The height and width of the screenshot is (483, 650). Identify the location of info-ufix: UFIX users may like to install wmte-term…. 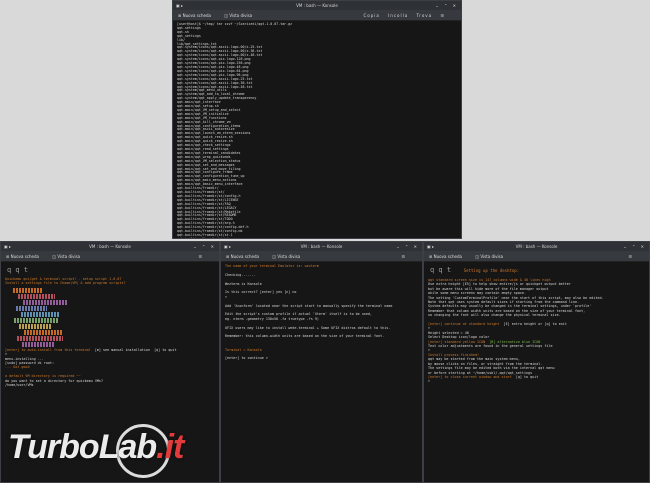
(308, 327).